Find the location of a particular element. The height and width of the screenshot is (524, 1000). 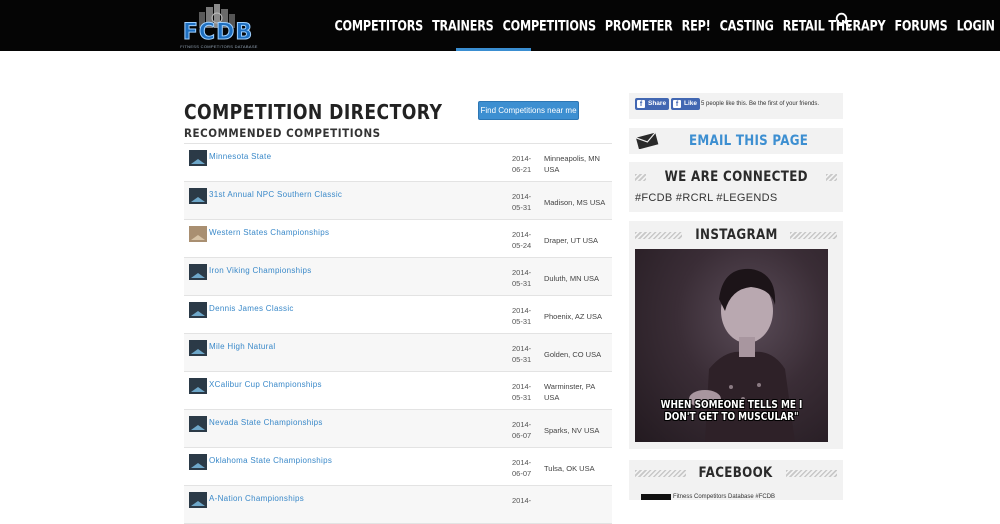

find-competitions-button: Find Competitions near me is located at coordinates (528, 110).